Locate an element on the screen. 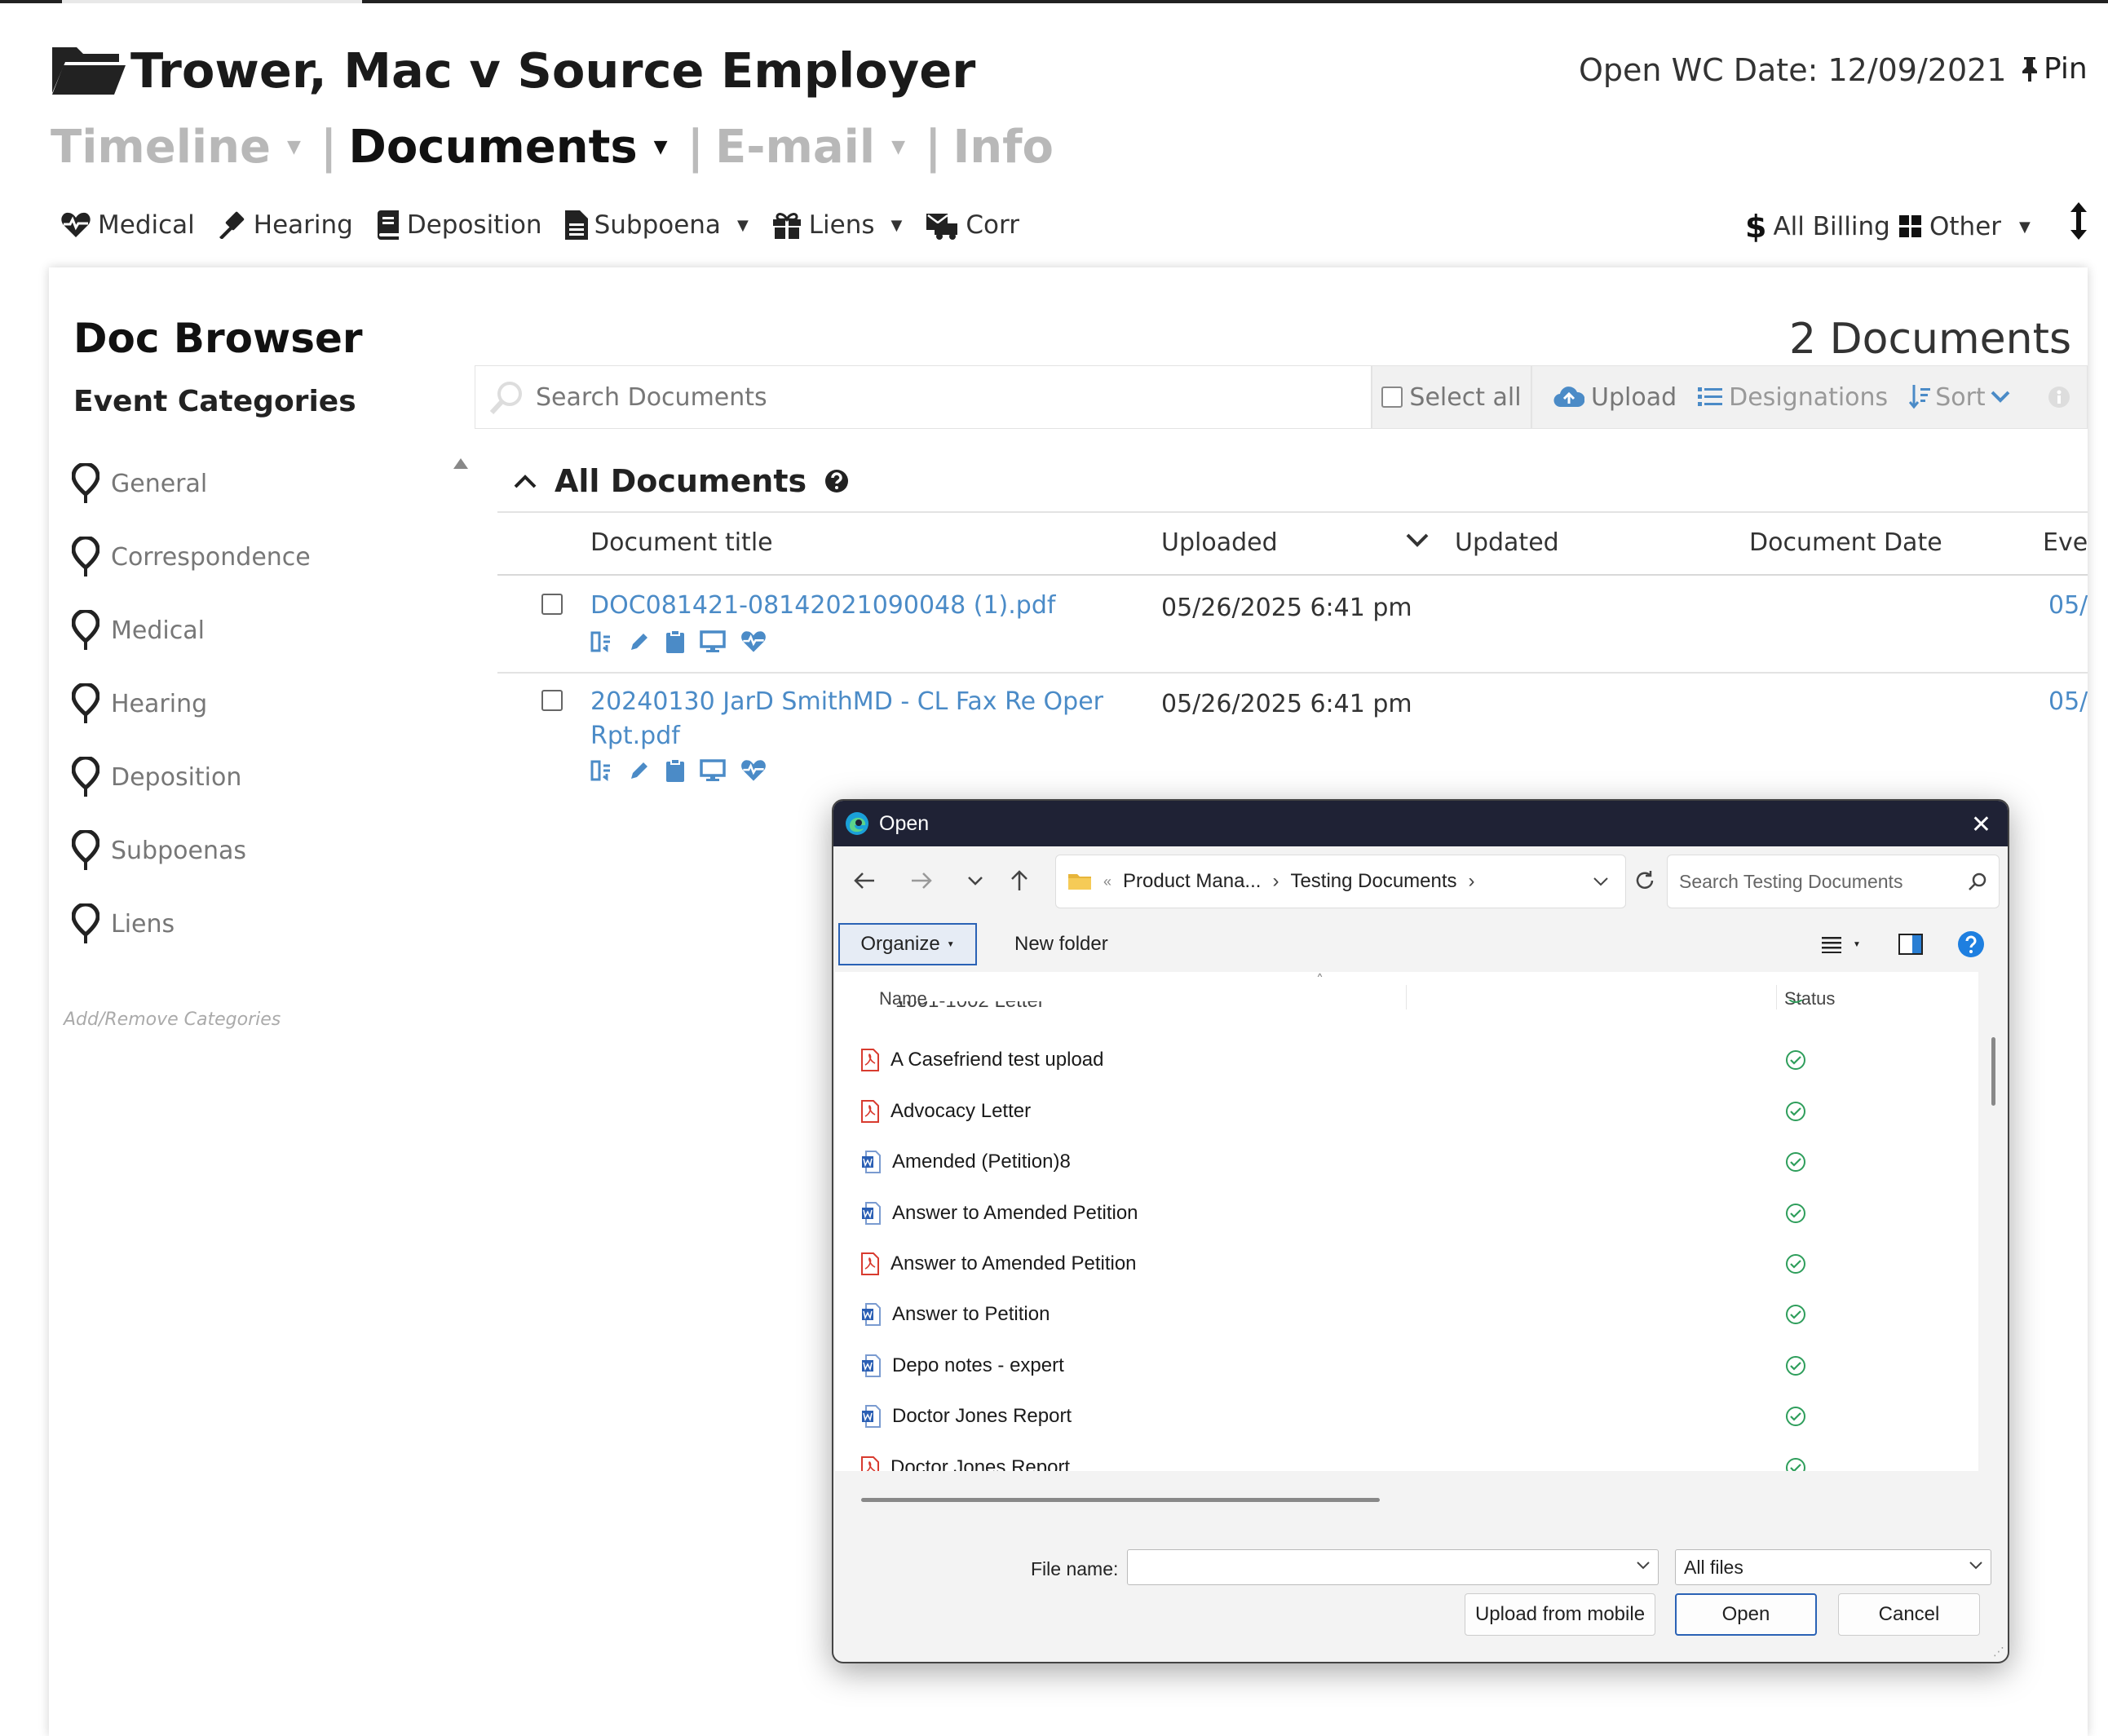 The width and height of the screenshot is (2108, 1736). upload-button: Upload is located at coordinates (1615, 397).